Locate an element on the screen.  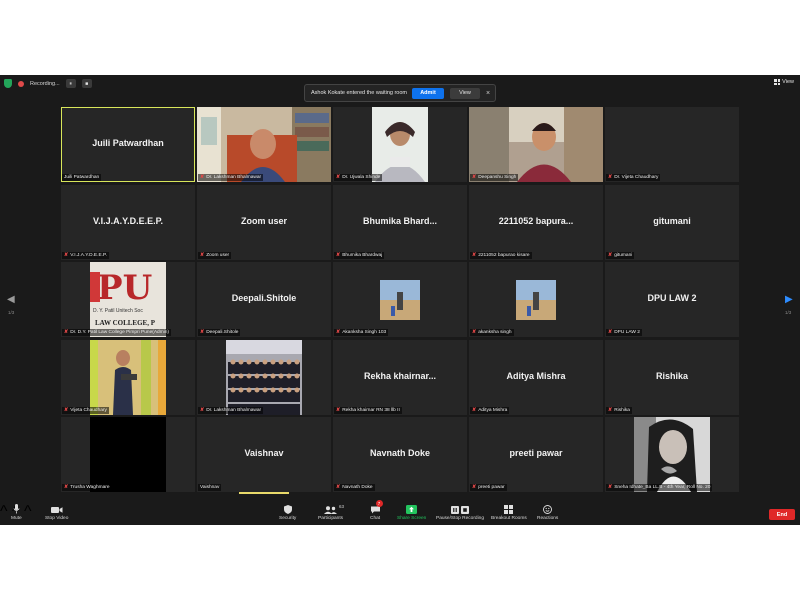
pause-stop-icon is located at coordinates (460, 508).